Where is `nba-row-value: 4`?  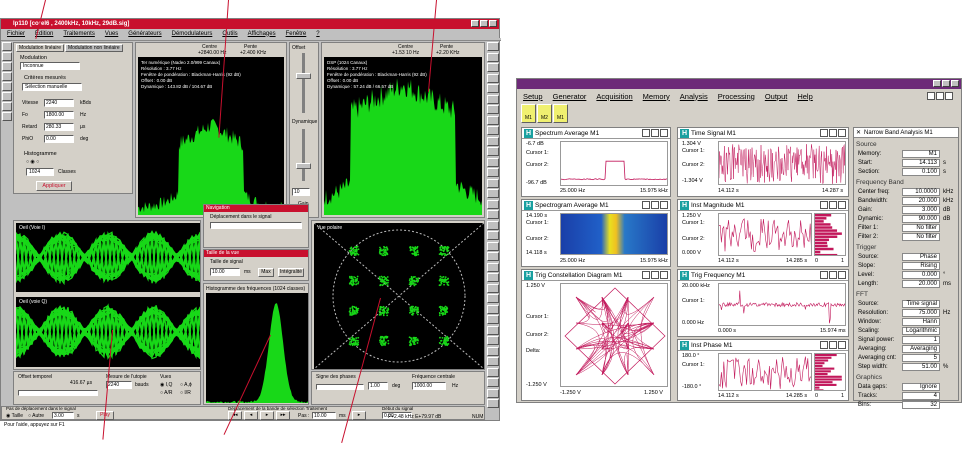 nba-row-value: 4 is located at coordinates (921, 396).